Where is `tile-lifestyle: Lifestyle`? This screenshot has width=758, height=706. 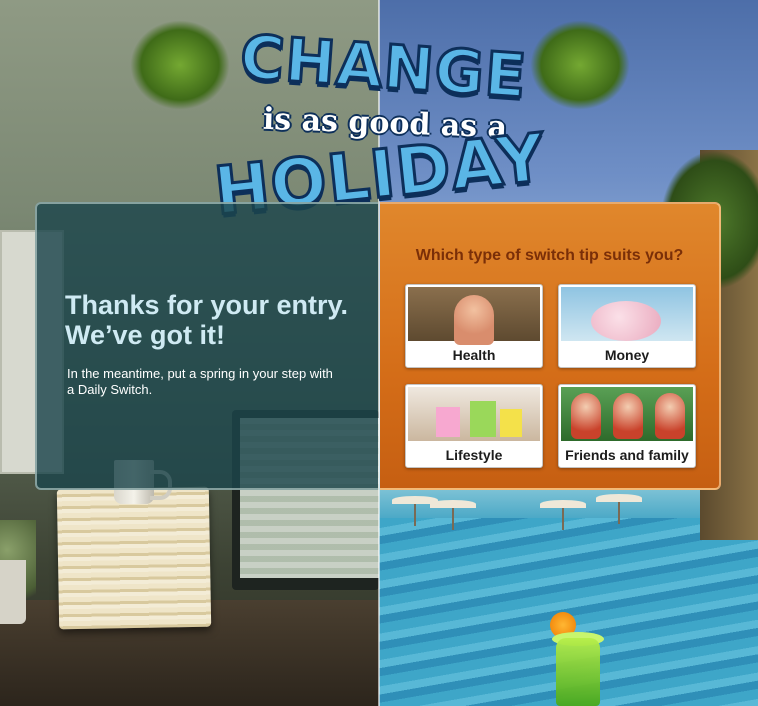
tile-lifestyle: Lifestyle is located at coordinates (474, 426).